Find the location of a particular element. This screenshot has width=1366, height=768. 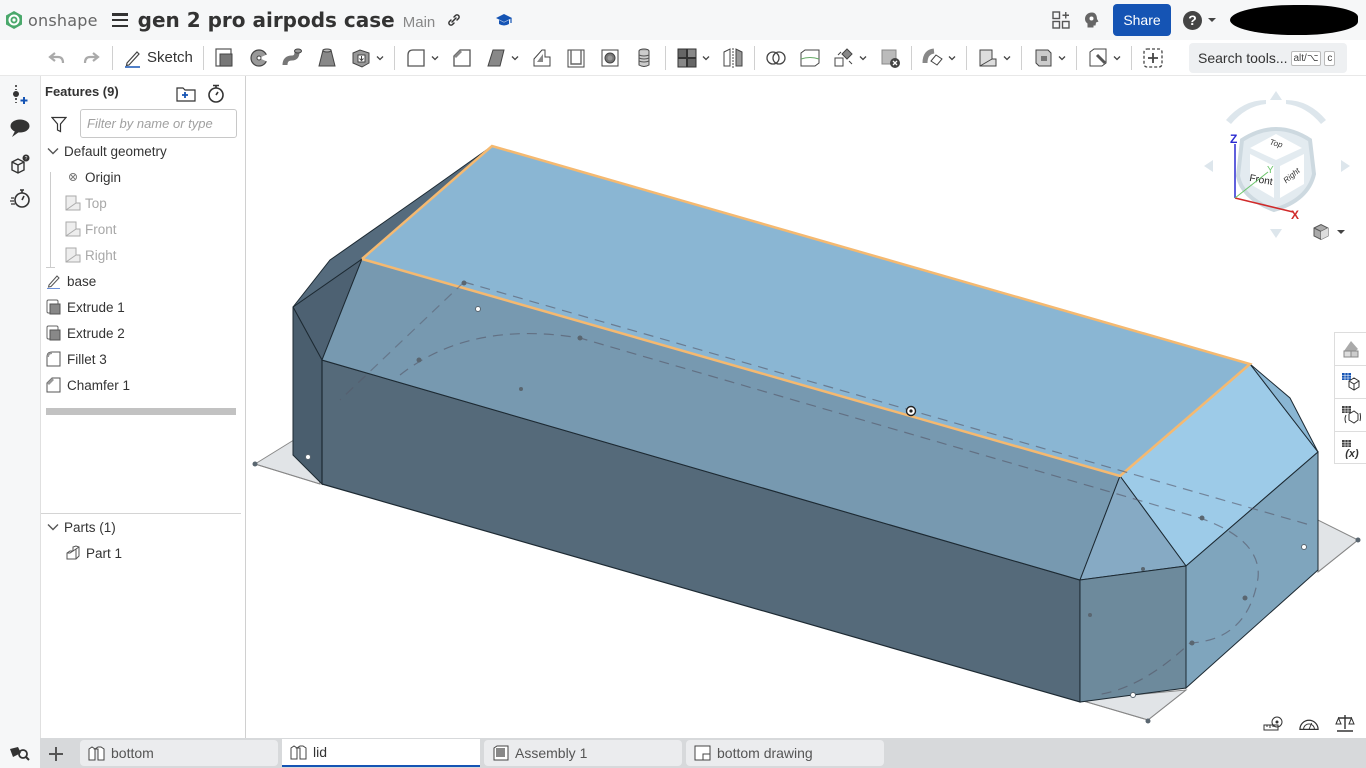

view-options-dropdown is located at coordinates (1329, 232).